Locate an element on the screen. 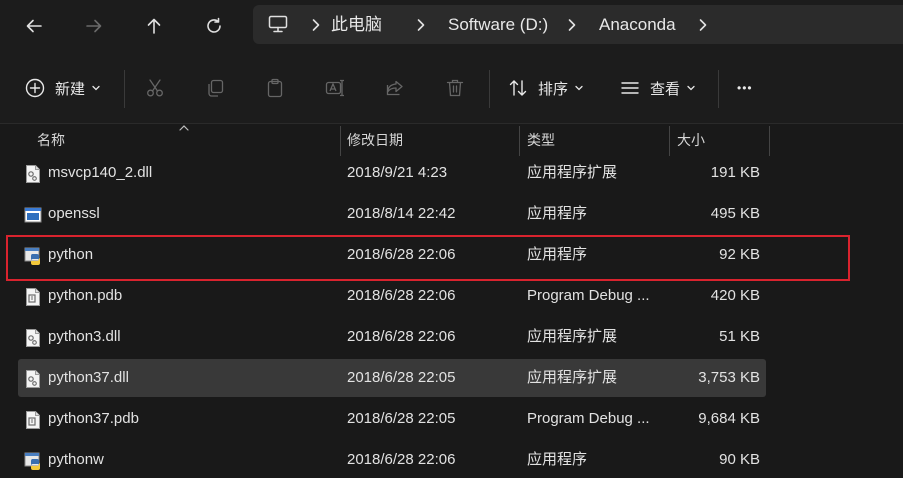  computer-icon is located at coordinates (278, 24).